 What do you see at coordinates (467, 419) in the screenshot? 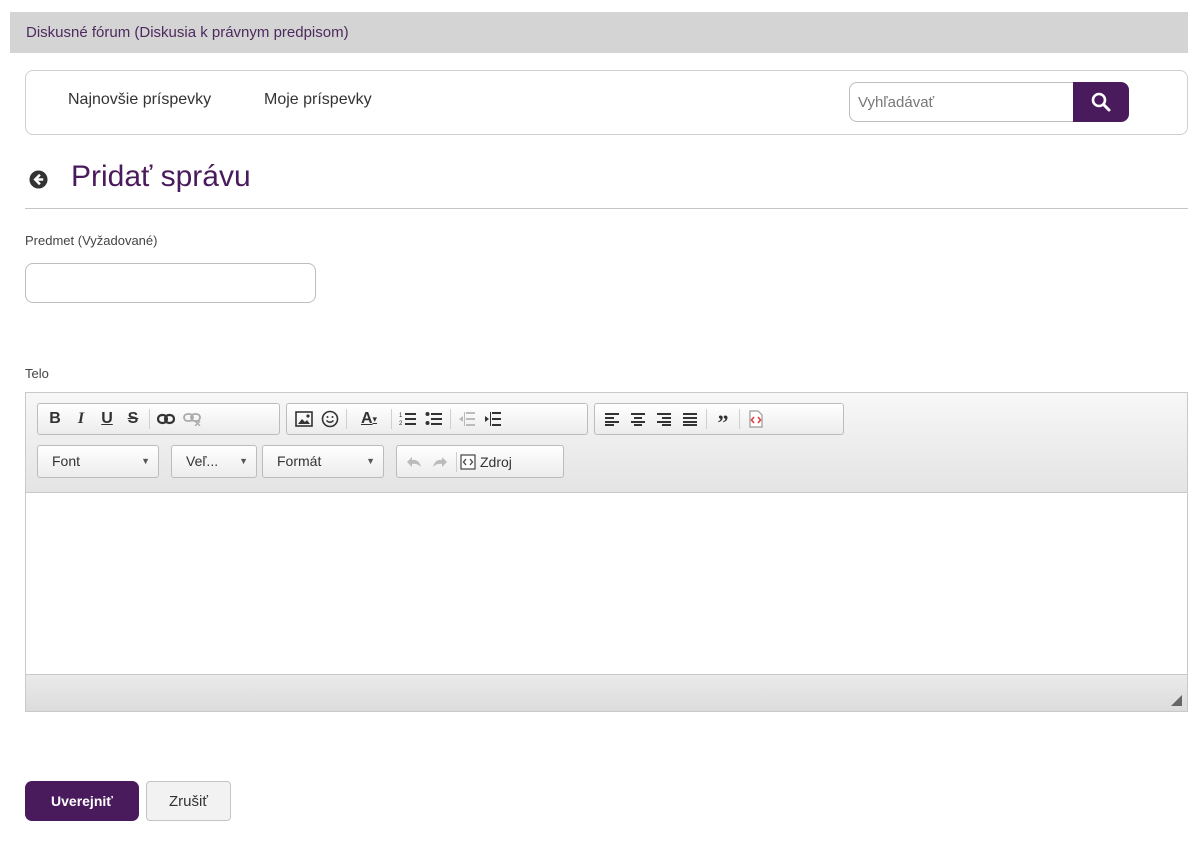
I see `outdent-icon` at bounding box center [467, 419].